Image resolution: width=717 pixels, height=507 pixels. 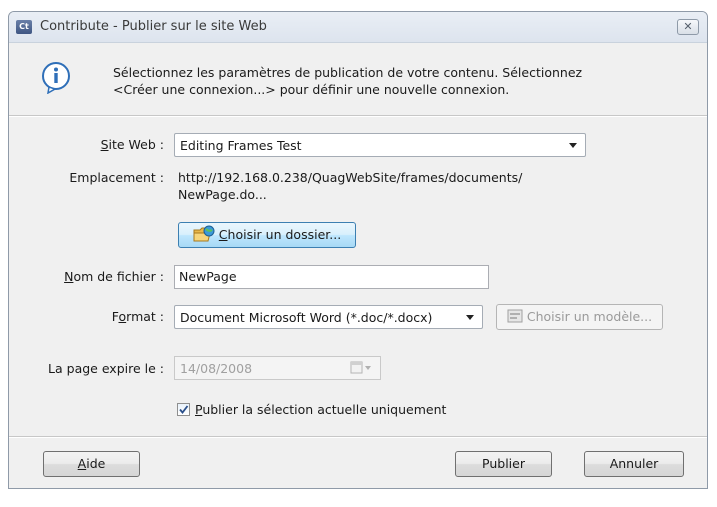 What do you see at coordinates (137, 316) in the screenshot?
I see `format-label: Format :` at bounding box center [137, 316].